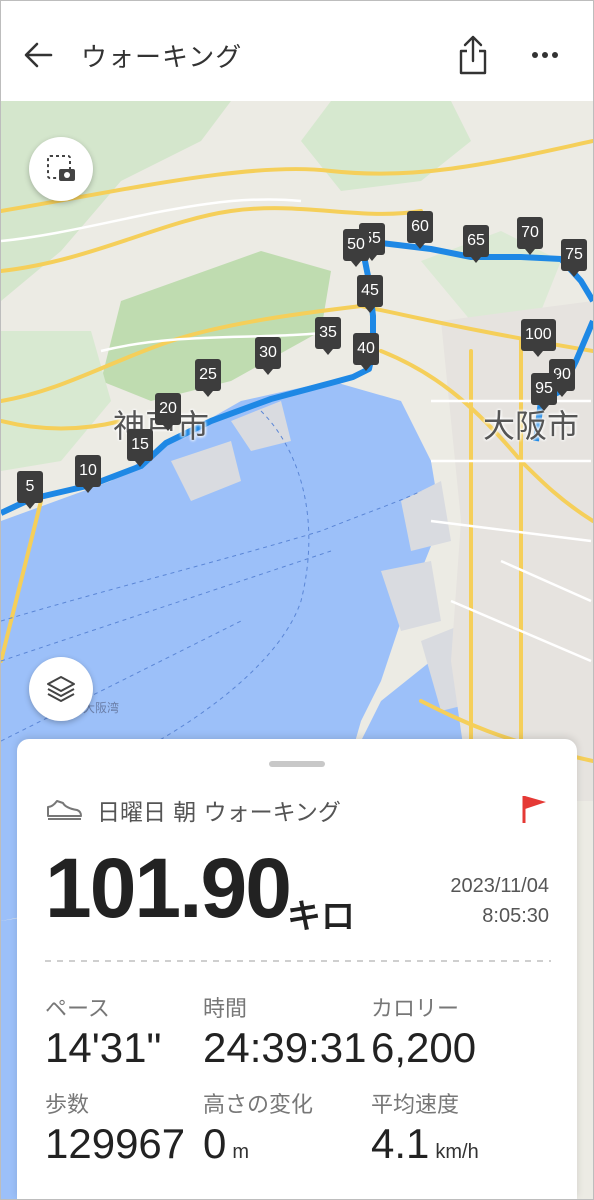 This screenshot has height=1200, width=594. Describe the element at coordinates (258, 1105) in the screenshot. I see `elevation-label: 高さの変化` at that location.